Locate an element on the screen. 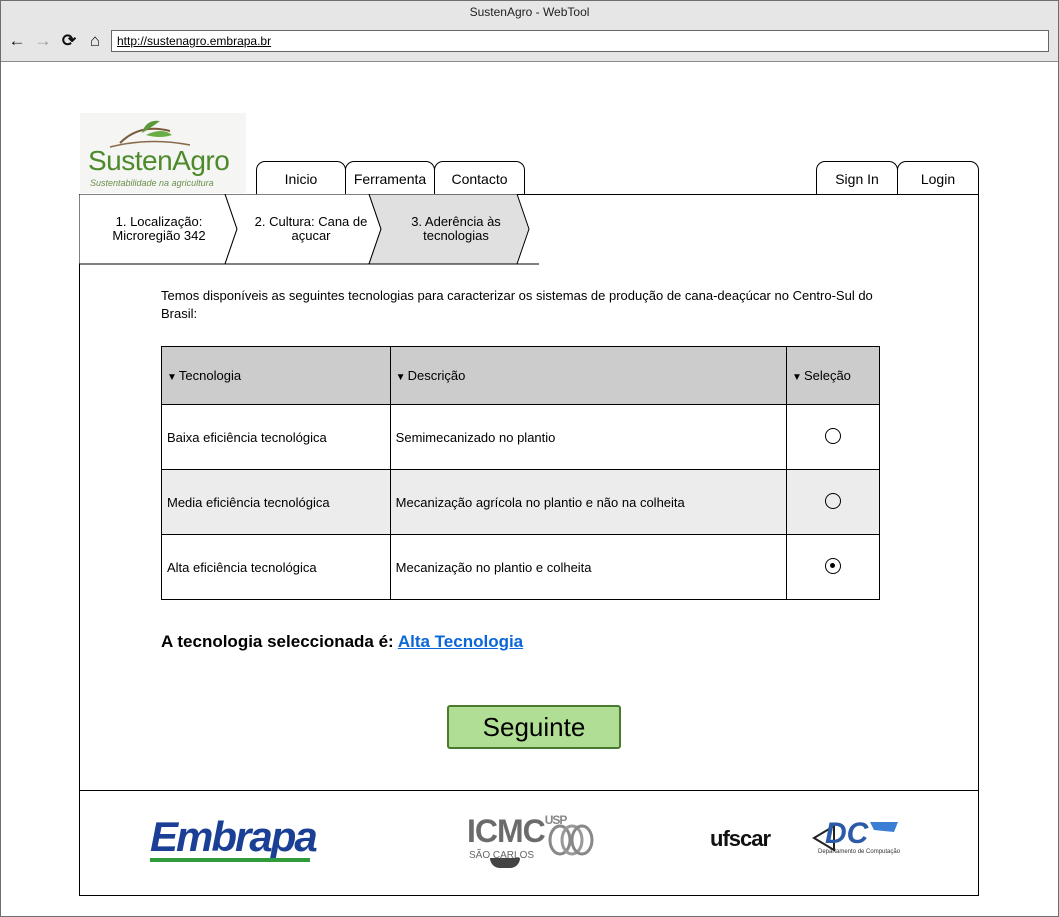 The image size is (1059, 917). logo-tagline: Sustentabilidade na agricultura is located at coordinates (152, 183).